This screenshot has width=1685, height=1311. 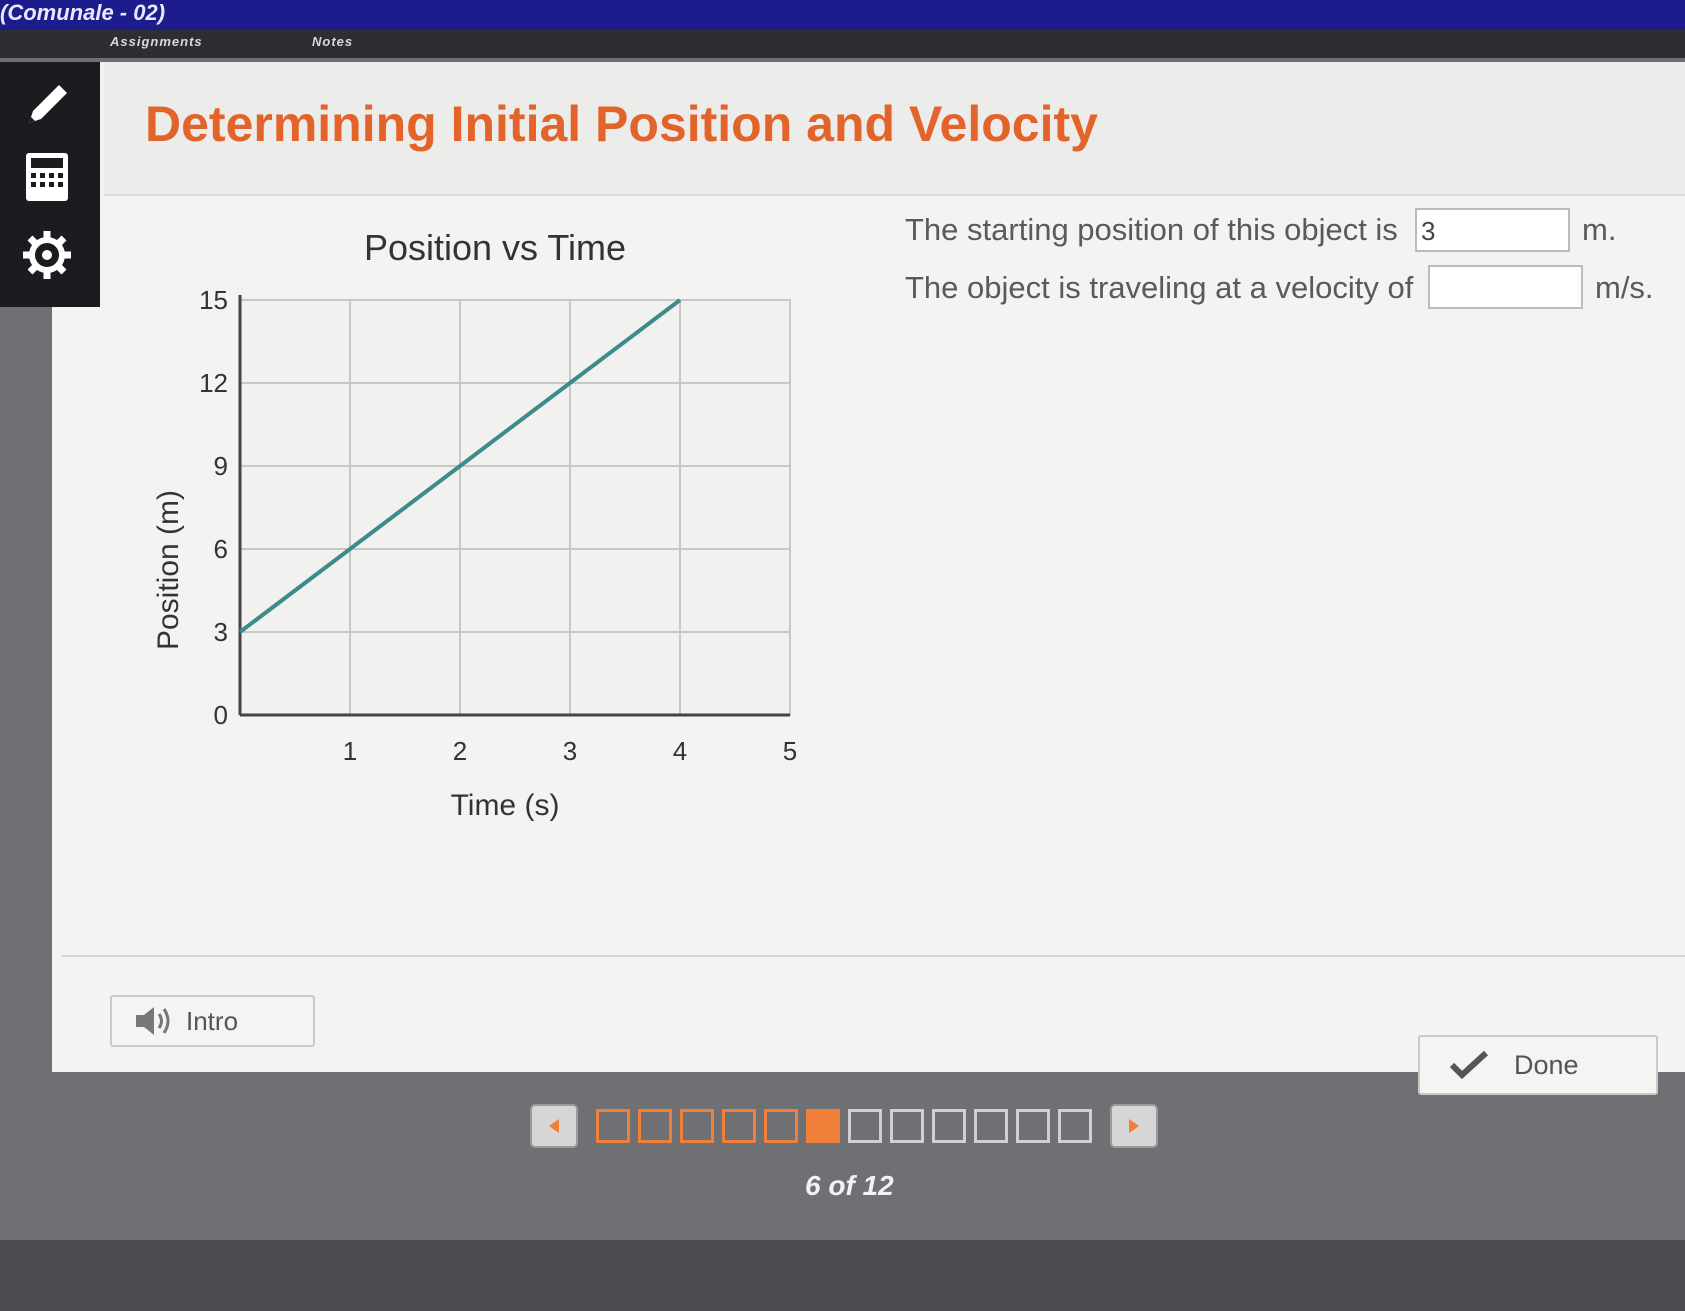 I want to click on starting-position-unit: m., so click(x=1599, y=229).